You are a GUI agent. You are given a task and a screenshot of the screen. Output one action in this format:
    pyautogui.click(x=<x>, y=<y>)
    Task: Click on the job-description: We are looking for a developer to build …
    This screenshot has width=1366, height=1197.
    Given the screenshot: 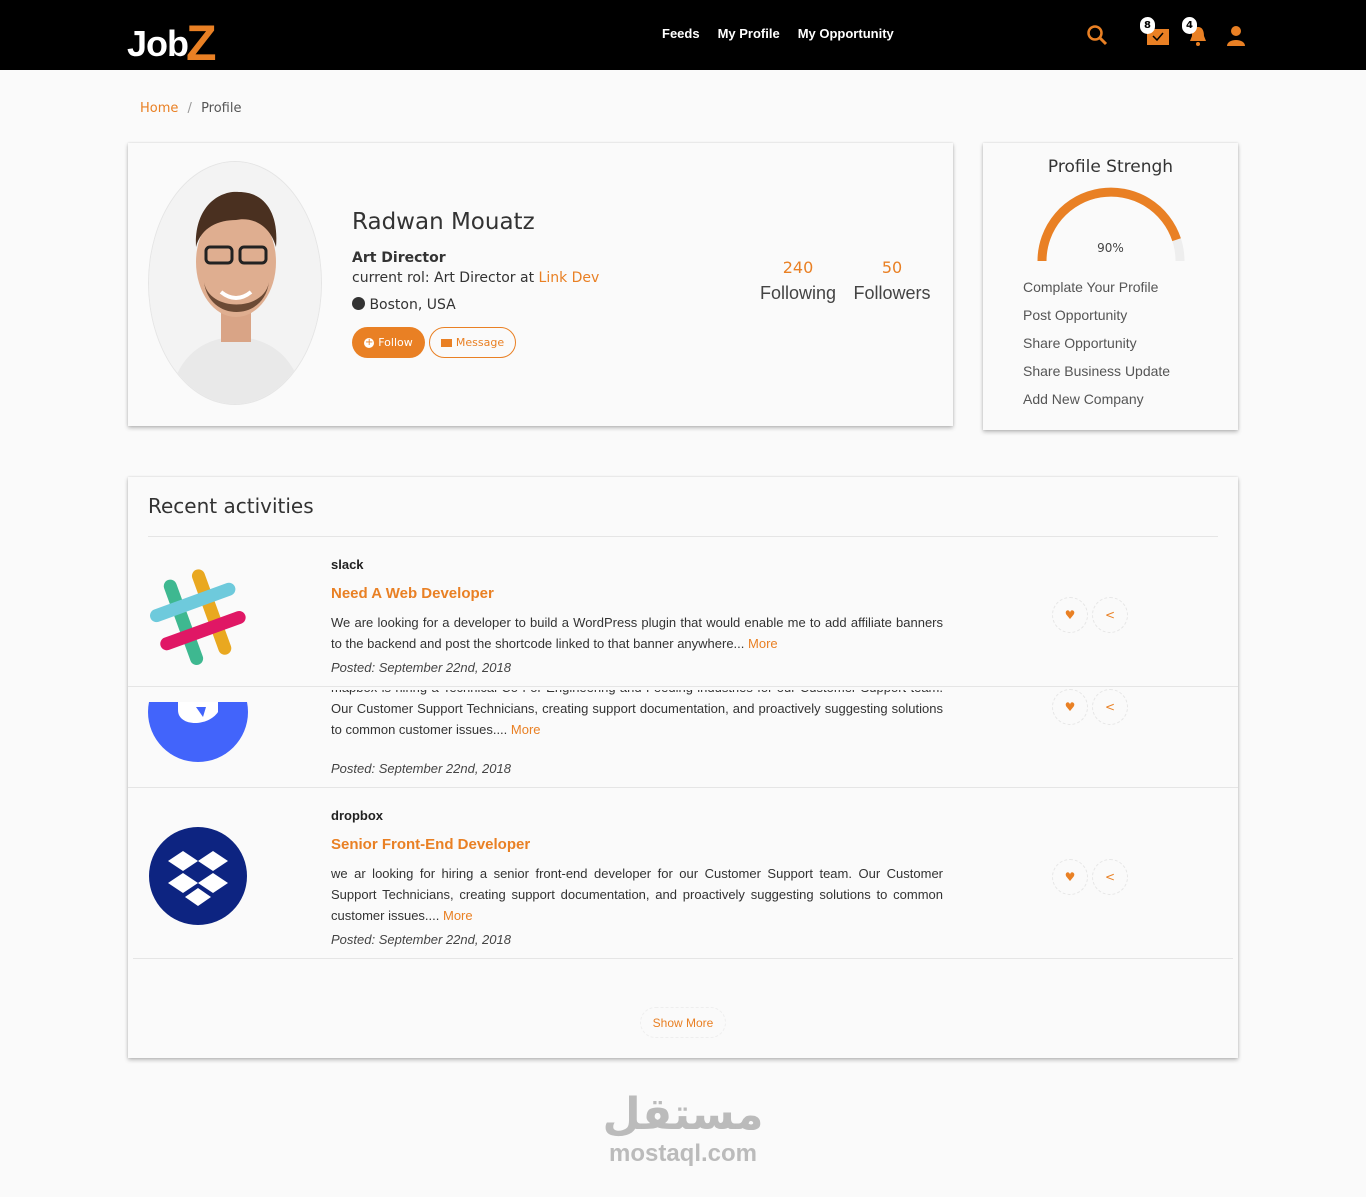 What is the action you would take?
    pyautogui.click(x=637, y=633)
    